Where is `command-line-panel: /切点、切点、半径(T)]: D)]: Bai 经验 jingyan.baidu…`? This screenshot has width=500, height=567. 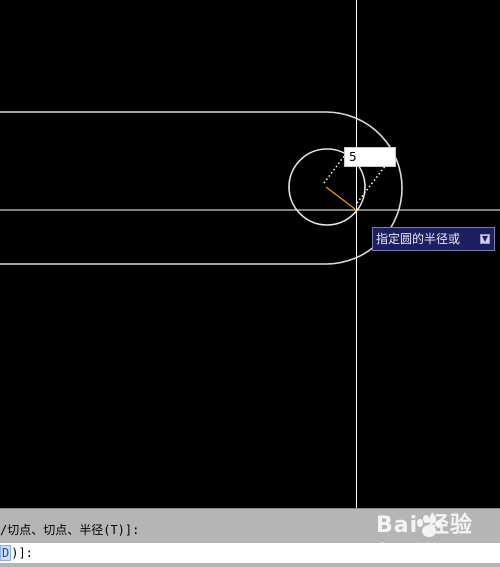
command-line-panel: /切点、切点、半径(T)]: D)]: Bai 经验 jingyan.baidu… is located at coordinates (250, 537).